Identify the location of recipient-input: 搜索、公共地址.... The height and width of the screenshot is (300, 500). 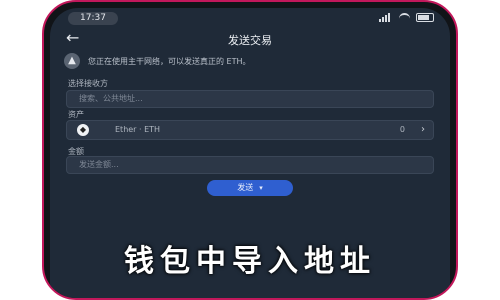
(250, 99).